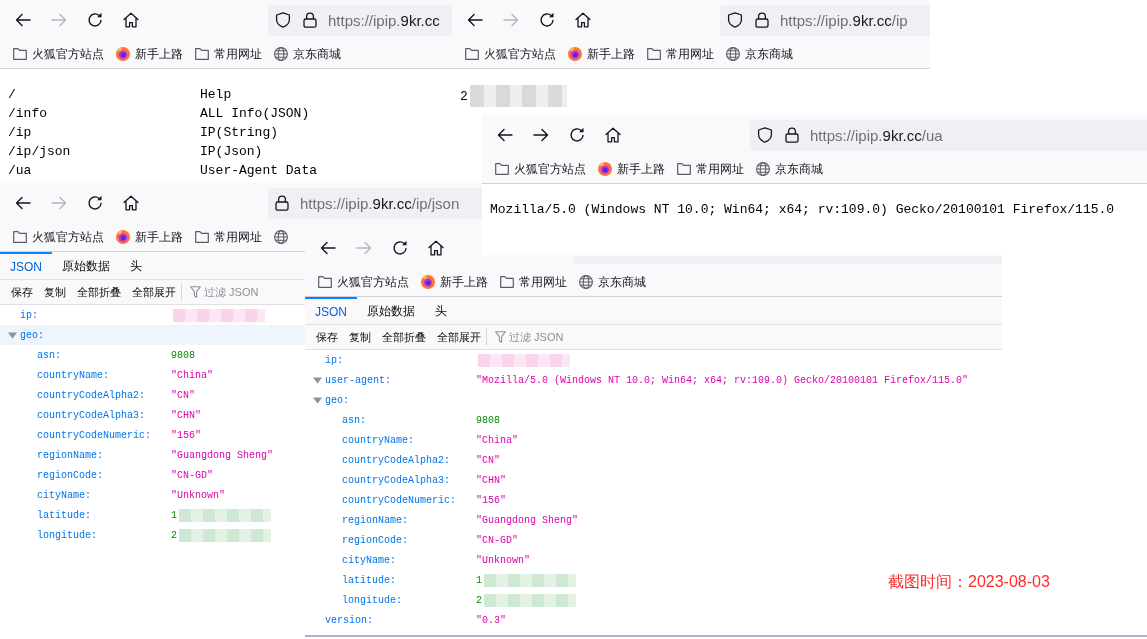 This screenshot has width=1147, height=639. I want to click on address-bar: https://ipip.9kr.cc/ua, so click(948, 135).